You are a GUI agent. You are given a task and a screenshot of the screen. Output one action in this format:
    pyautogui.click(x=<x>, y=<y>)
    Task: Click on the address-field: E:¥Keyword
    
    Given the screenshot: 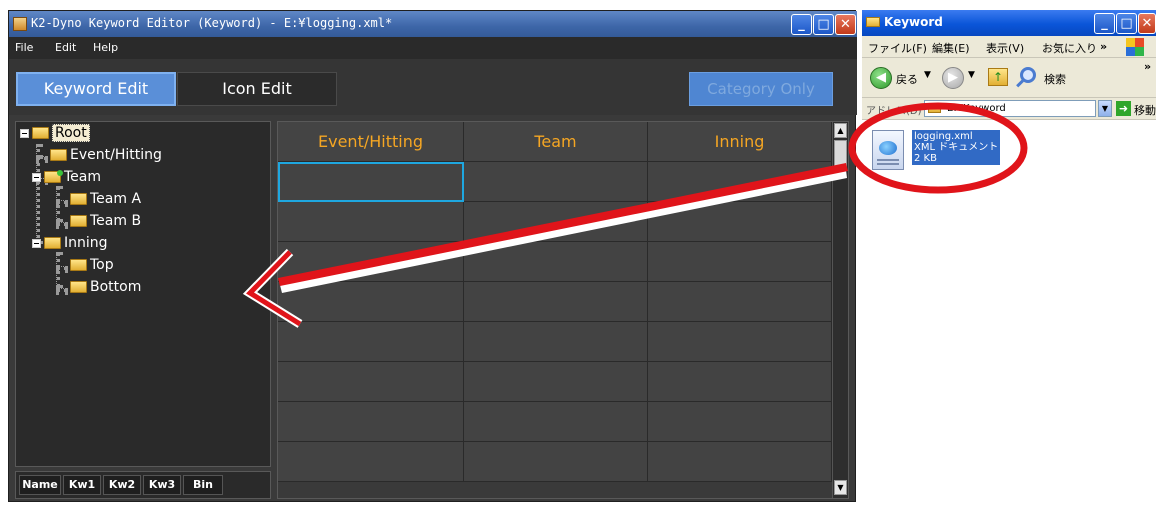 What is the action you would take?
    pyautogui.click(x=1010, y=108)
    